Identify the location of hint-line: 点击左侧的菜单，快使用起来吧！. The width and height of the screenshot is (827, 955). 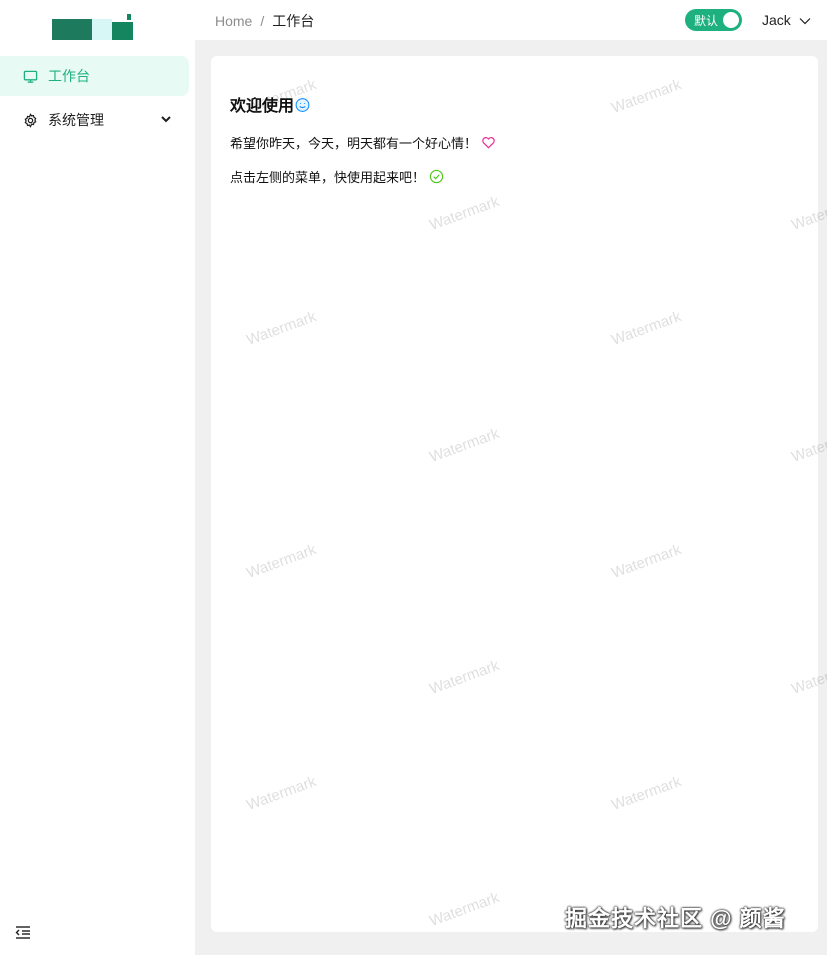
(337, 176).